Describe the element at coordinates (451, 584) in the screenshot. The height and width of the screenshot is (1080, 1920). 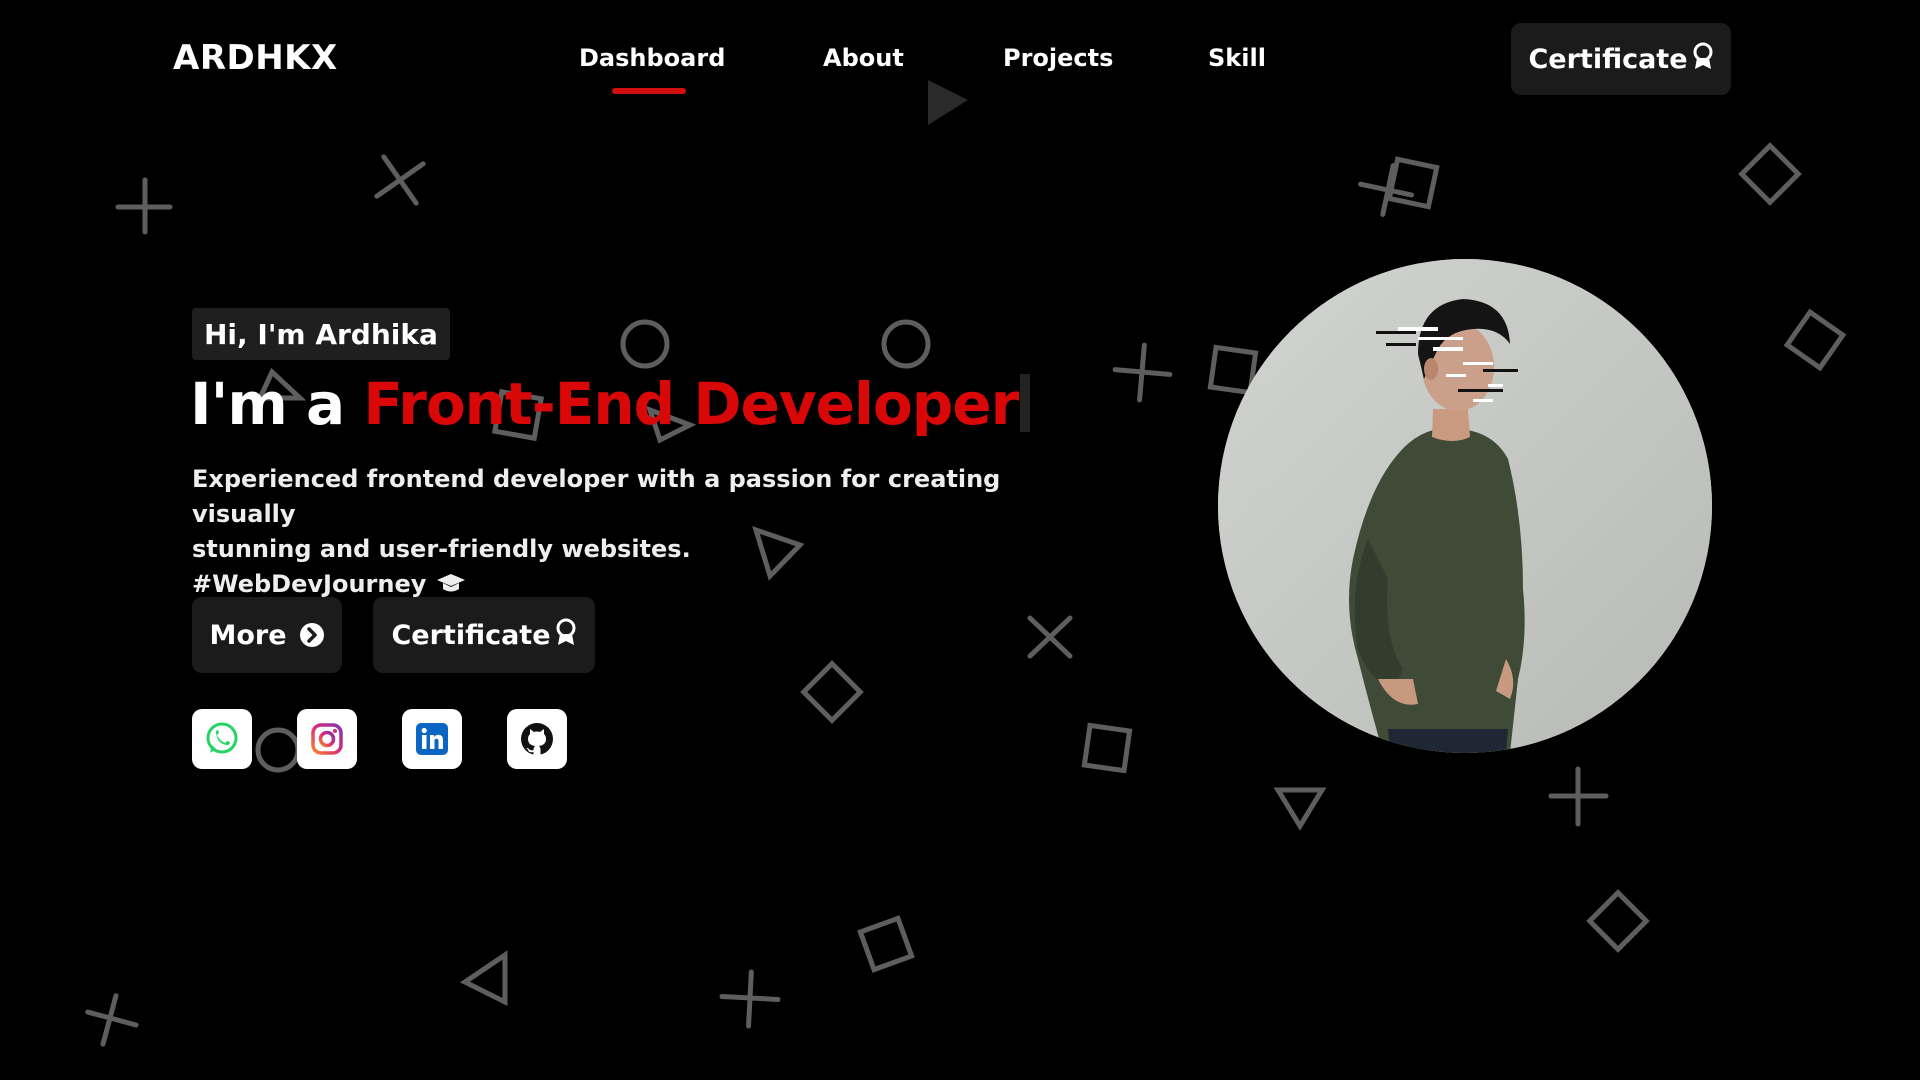
I see `graduation-cap-icon` at that location.